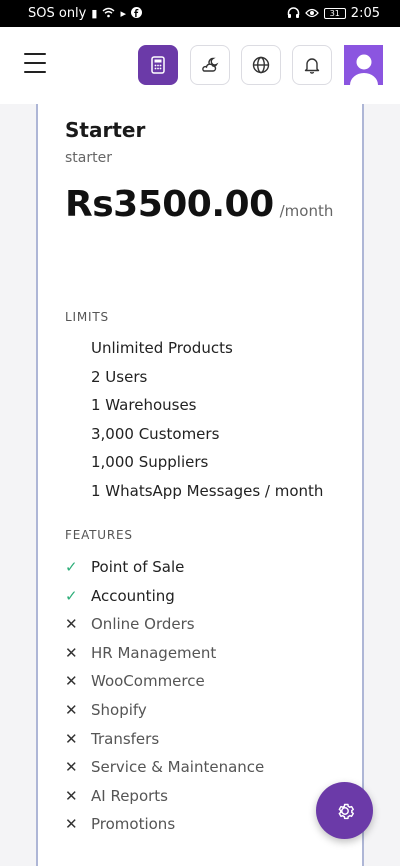  I want to click on menu-icon, so click(35, 64).